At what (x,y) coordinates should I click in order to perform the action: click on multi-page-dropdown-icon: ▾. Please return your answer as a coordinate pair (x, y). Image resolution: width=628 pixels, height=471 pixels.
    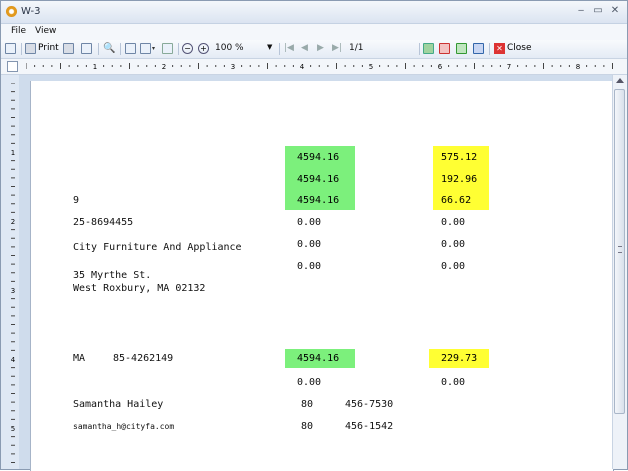
    Looking at the image, I should click on (153, 49).